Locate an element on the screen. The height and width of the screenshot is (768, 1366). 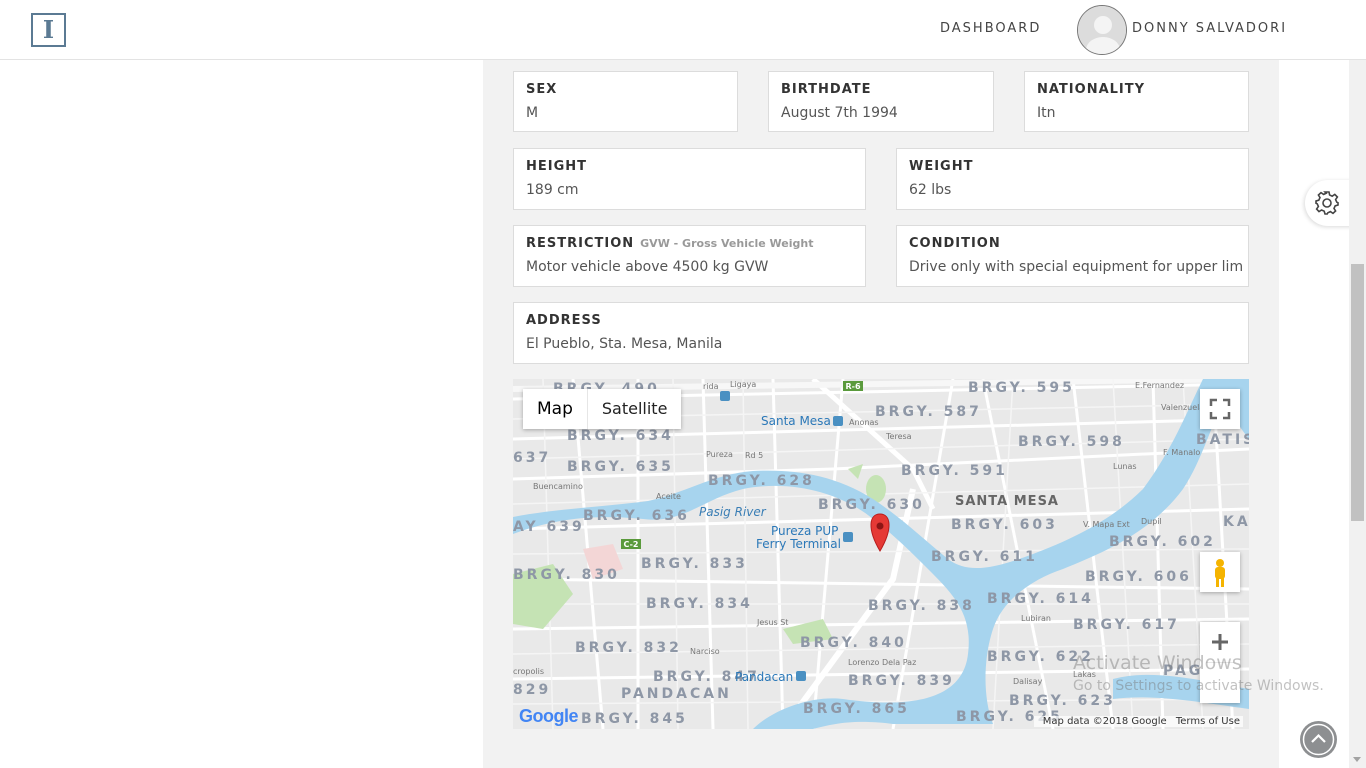
svg-text: Lorenzo Dela Paz is located at coordinates (882, 662).